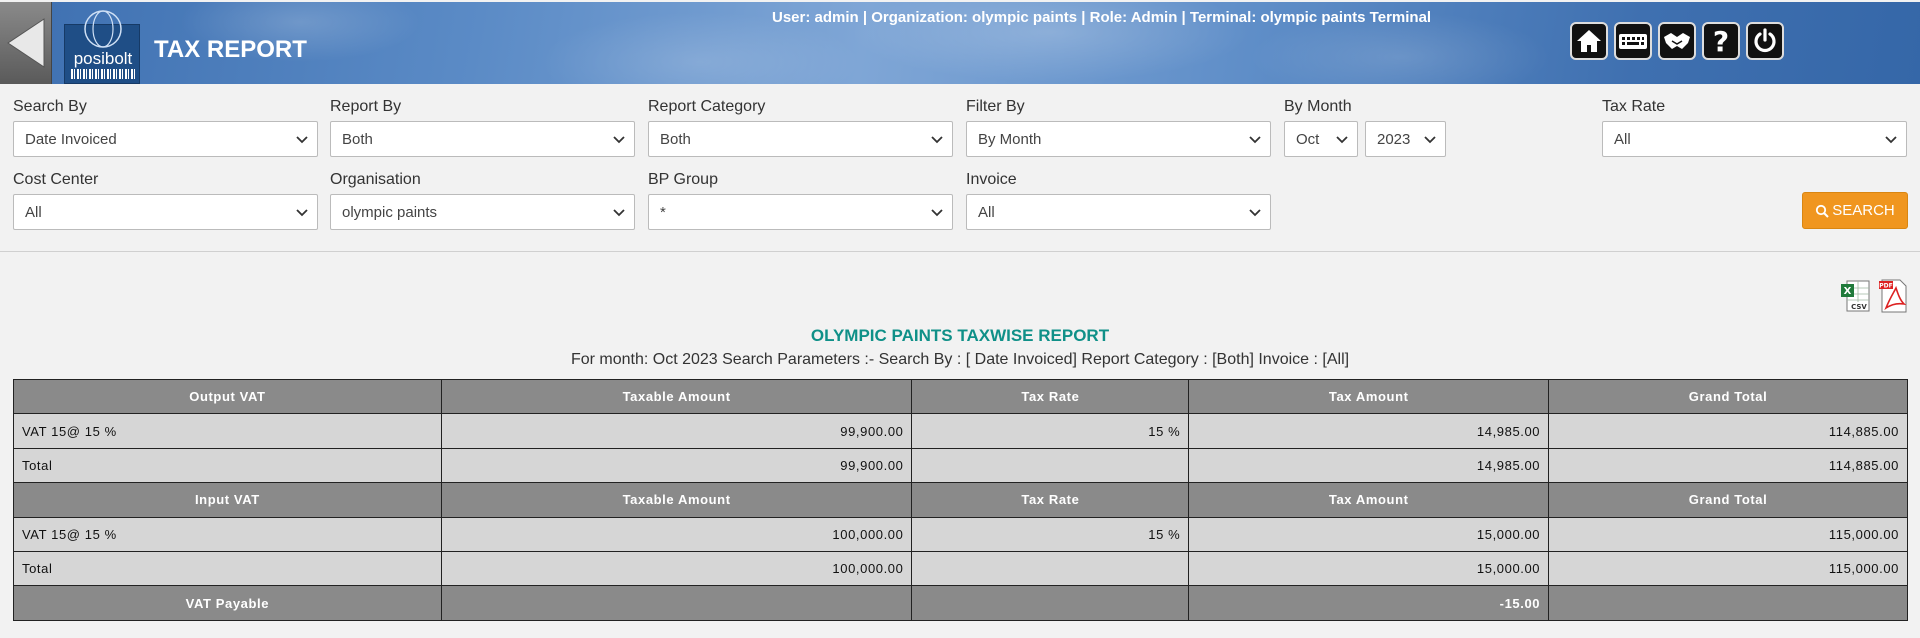 This screenshot has width=1920, height=638. I want to click on logo-circles-icon, so click(103, 29).